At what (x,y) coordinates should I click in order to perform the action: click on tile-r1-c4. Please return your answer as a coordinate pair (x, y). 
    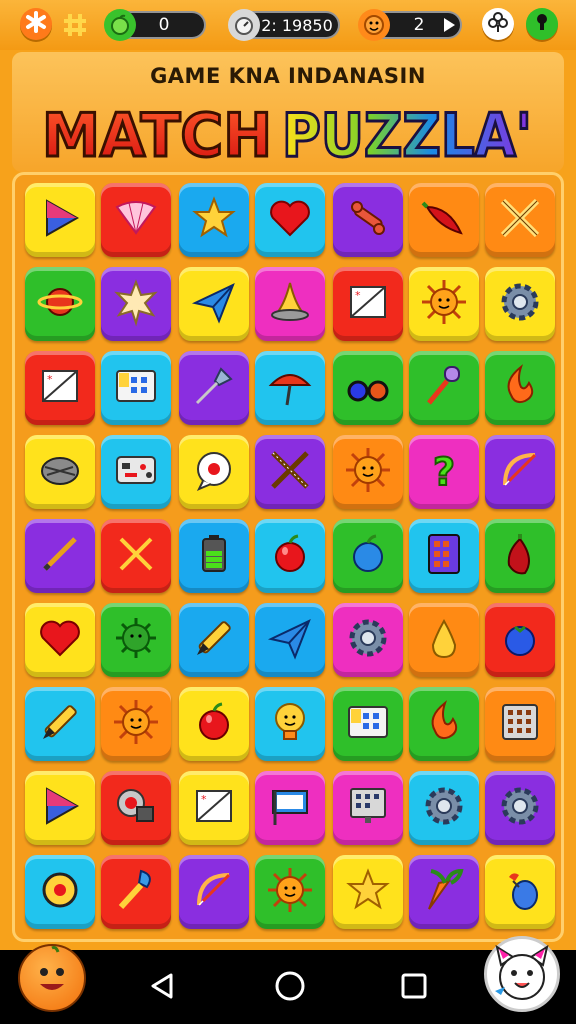
    Looking at the image, I should click on (290, 220).